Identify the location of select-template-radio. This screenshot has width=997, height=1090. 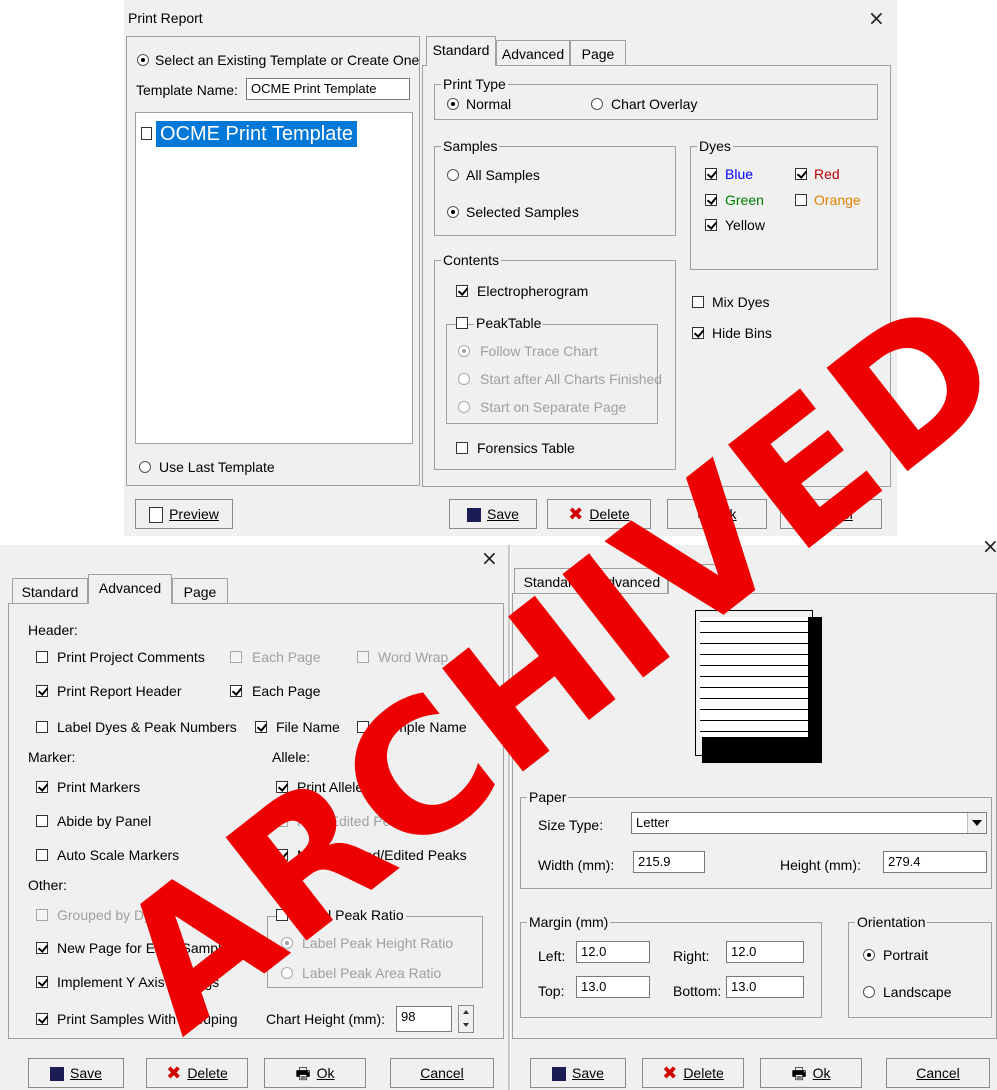
(143, 60).